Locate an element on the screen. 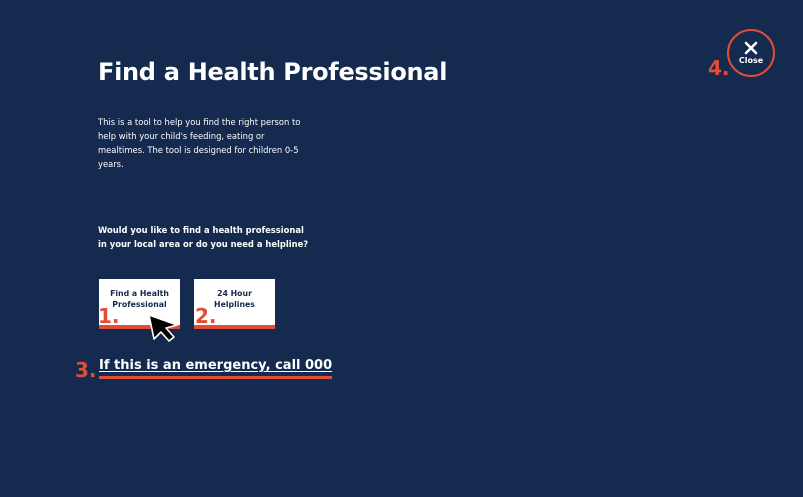  annotation-number-3: 3. is located at coordinates (86, 370).